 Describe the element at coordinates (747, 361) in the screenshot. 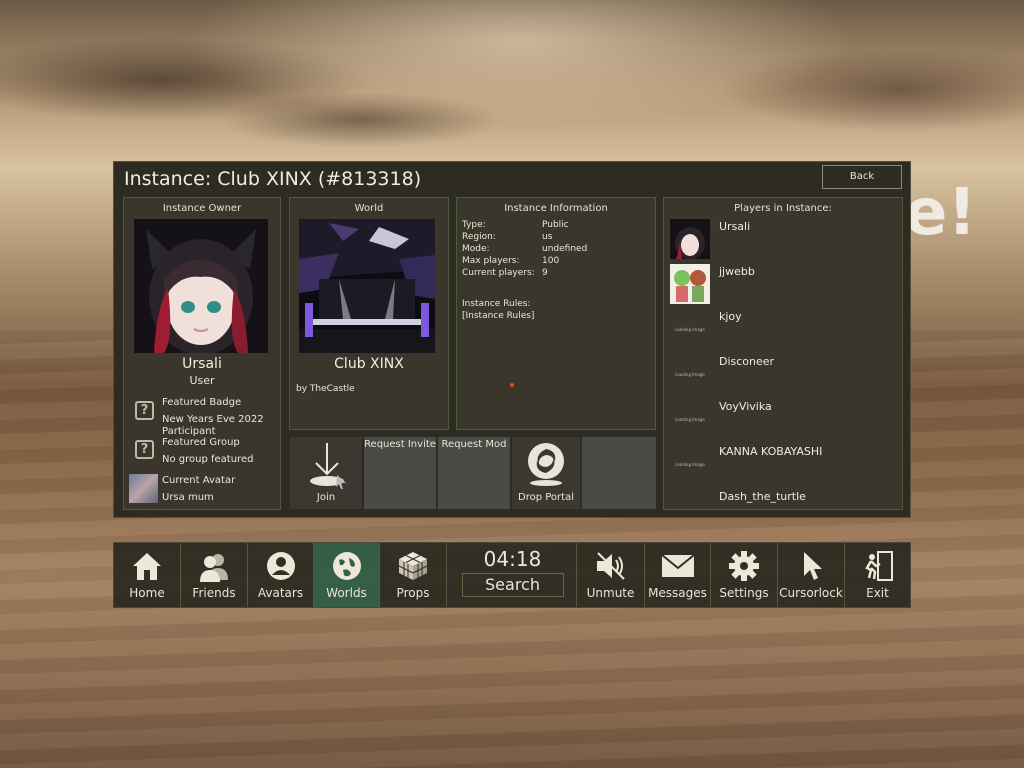

I see `player-name: Disconeer` at that location.